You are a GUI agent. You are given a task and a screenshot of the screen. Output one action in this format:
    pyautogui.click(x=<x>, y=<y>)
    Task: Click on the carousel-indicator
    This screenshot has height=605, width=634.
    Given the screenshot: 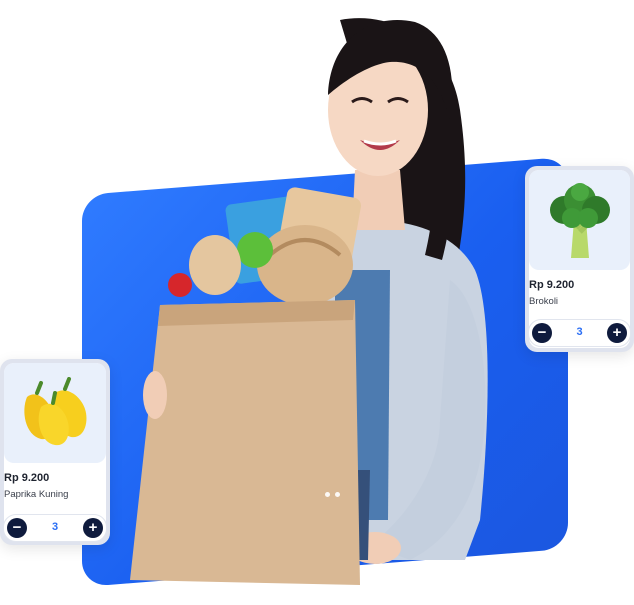 What is the action you would take?
    pyautogui.click(x=332, y=494)
    